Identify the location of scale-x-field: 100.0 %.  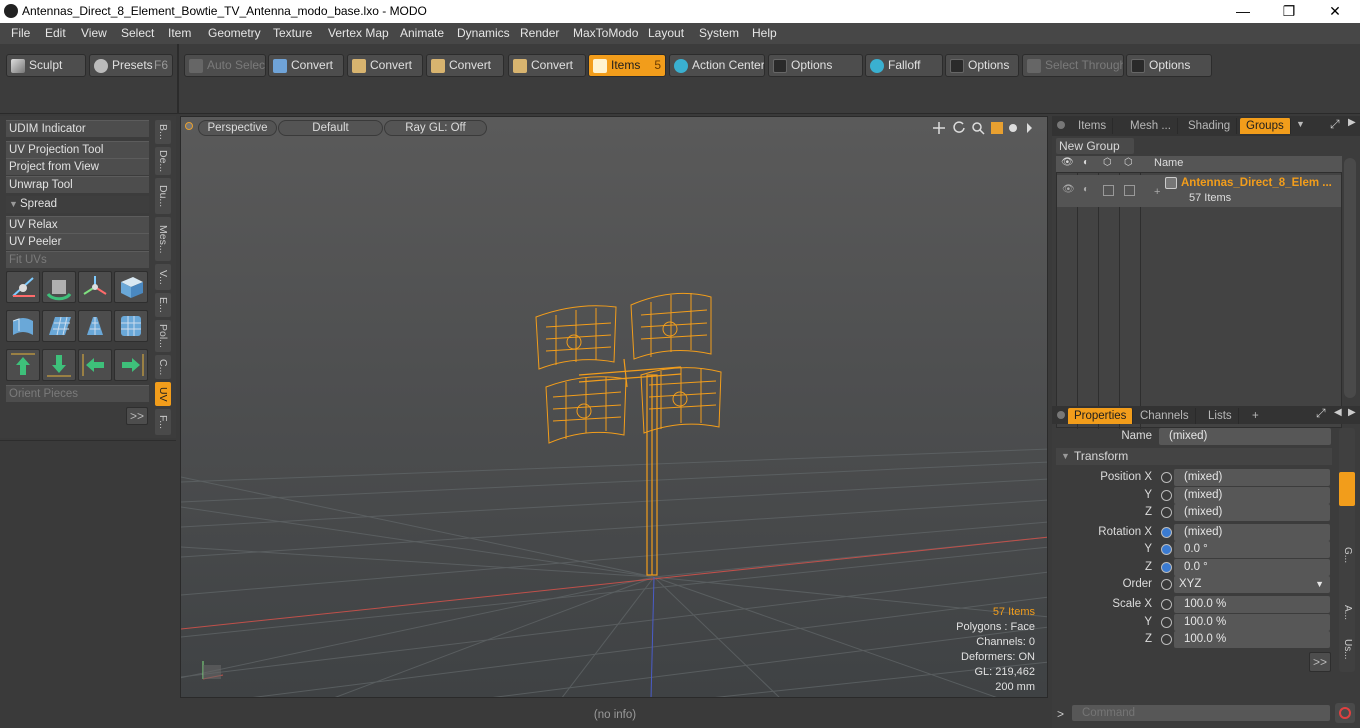
(1252, 604).